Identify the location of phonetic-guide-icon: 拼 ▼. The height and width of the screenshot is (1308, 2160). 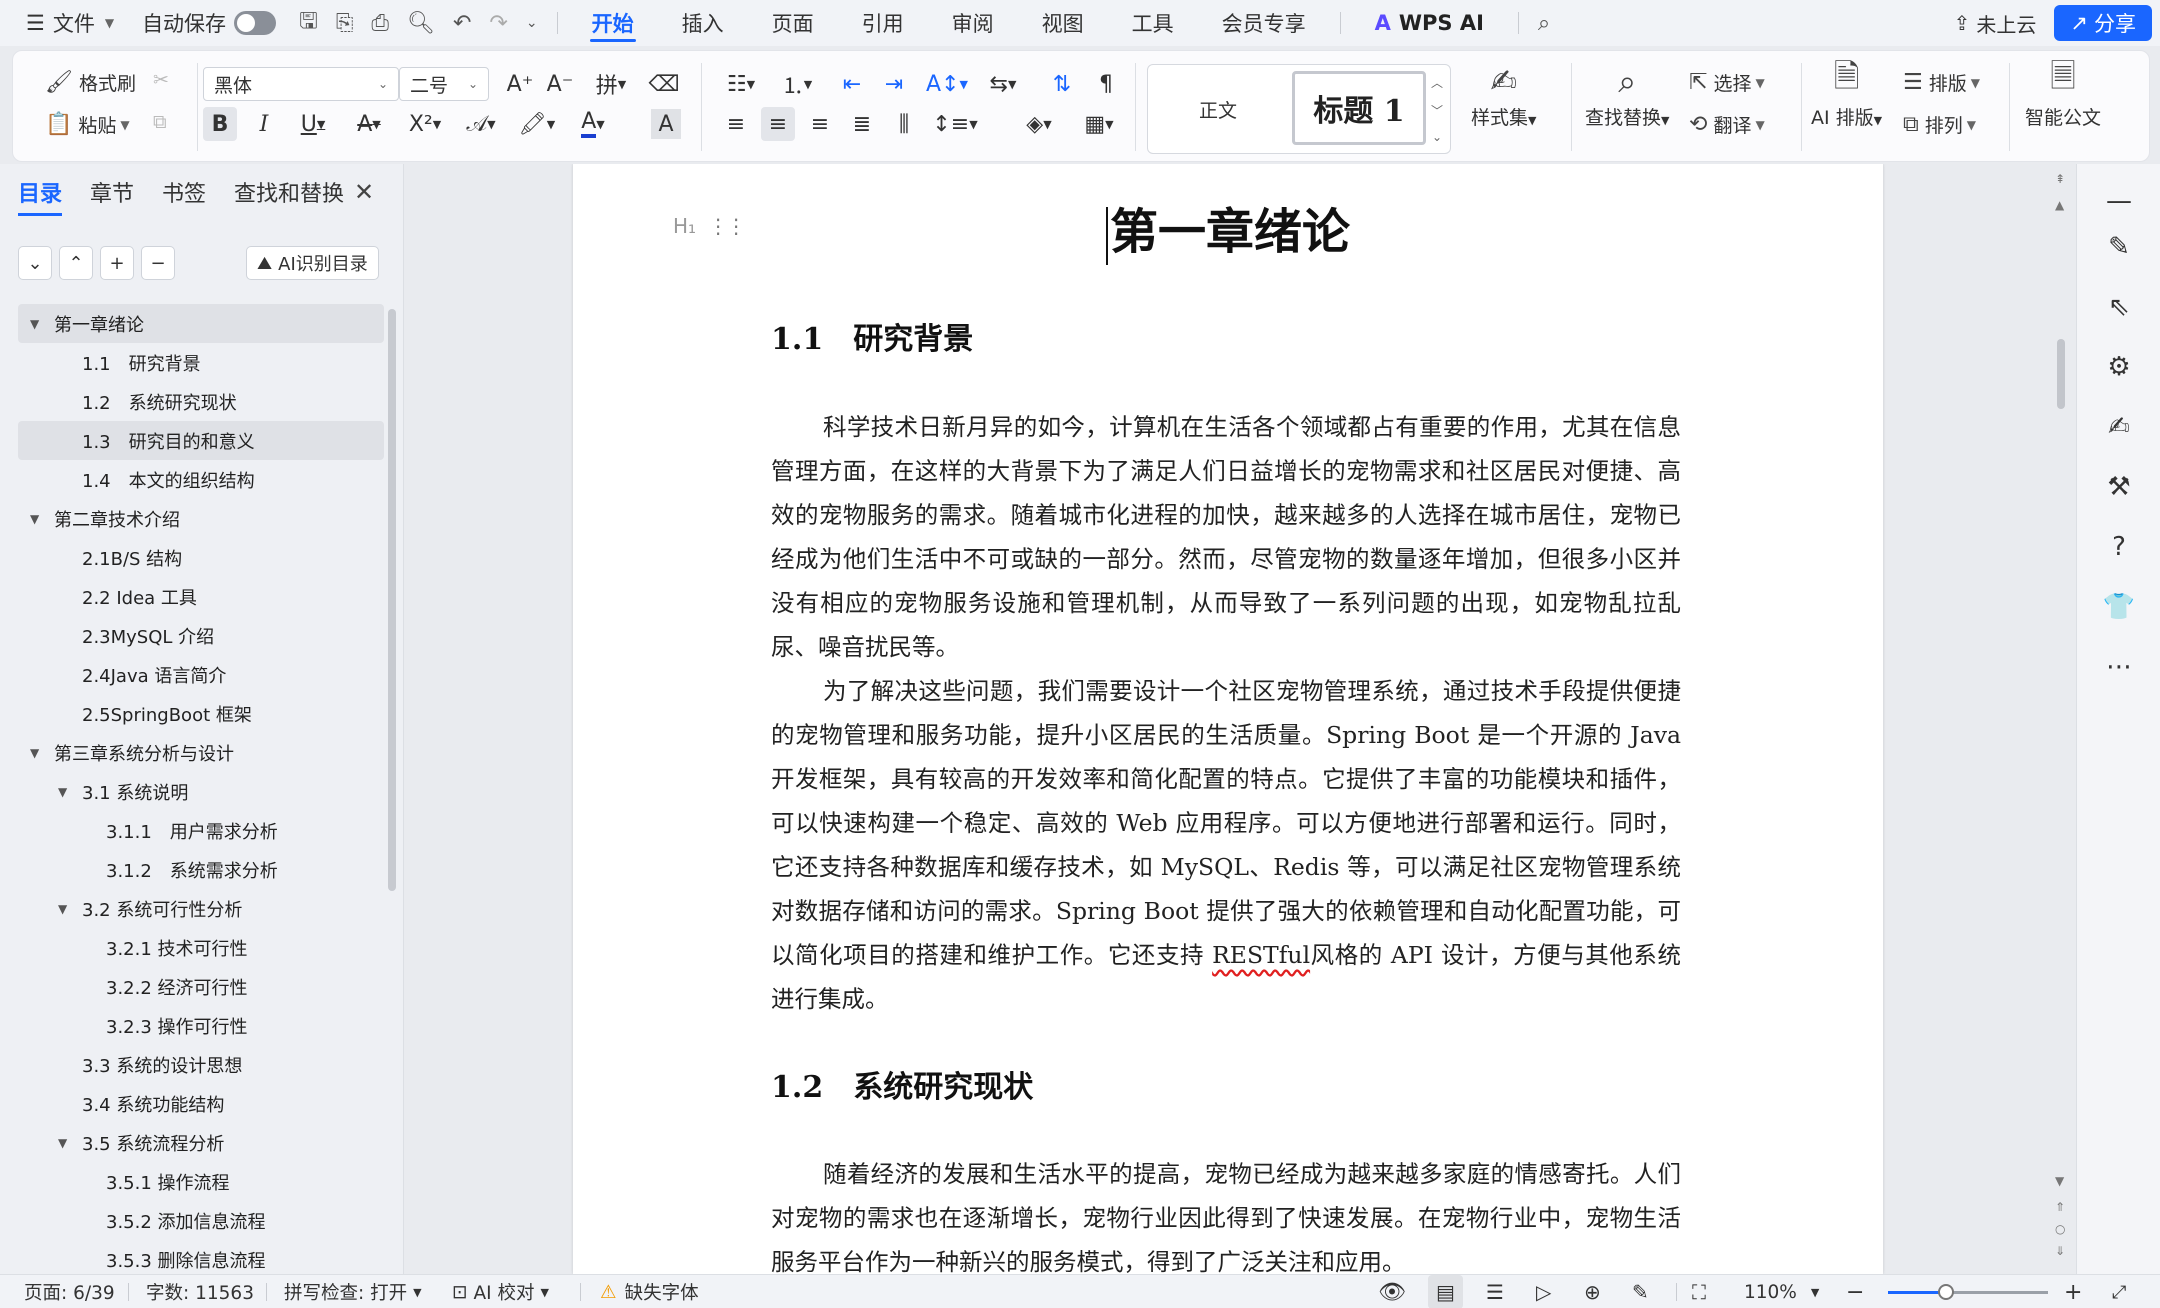
(611, 84).